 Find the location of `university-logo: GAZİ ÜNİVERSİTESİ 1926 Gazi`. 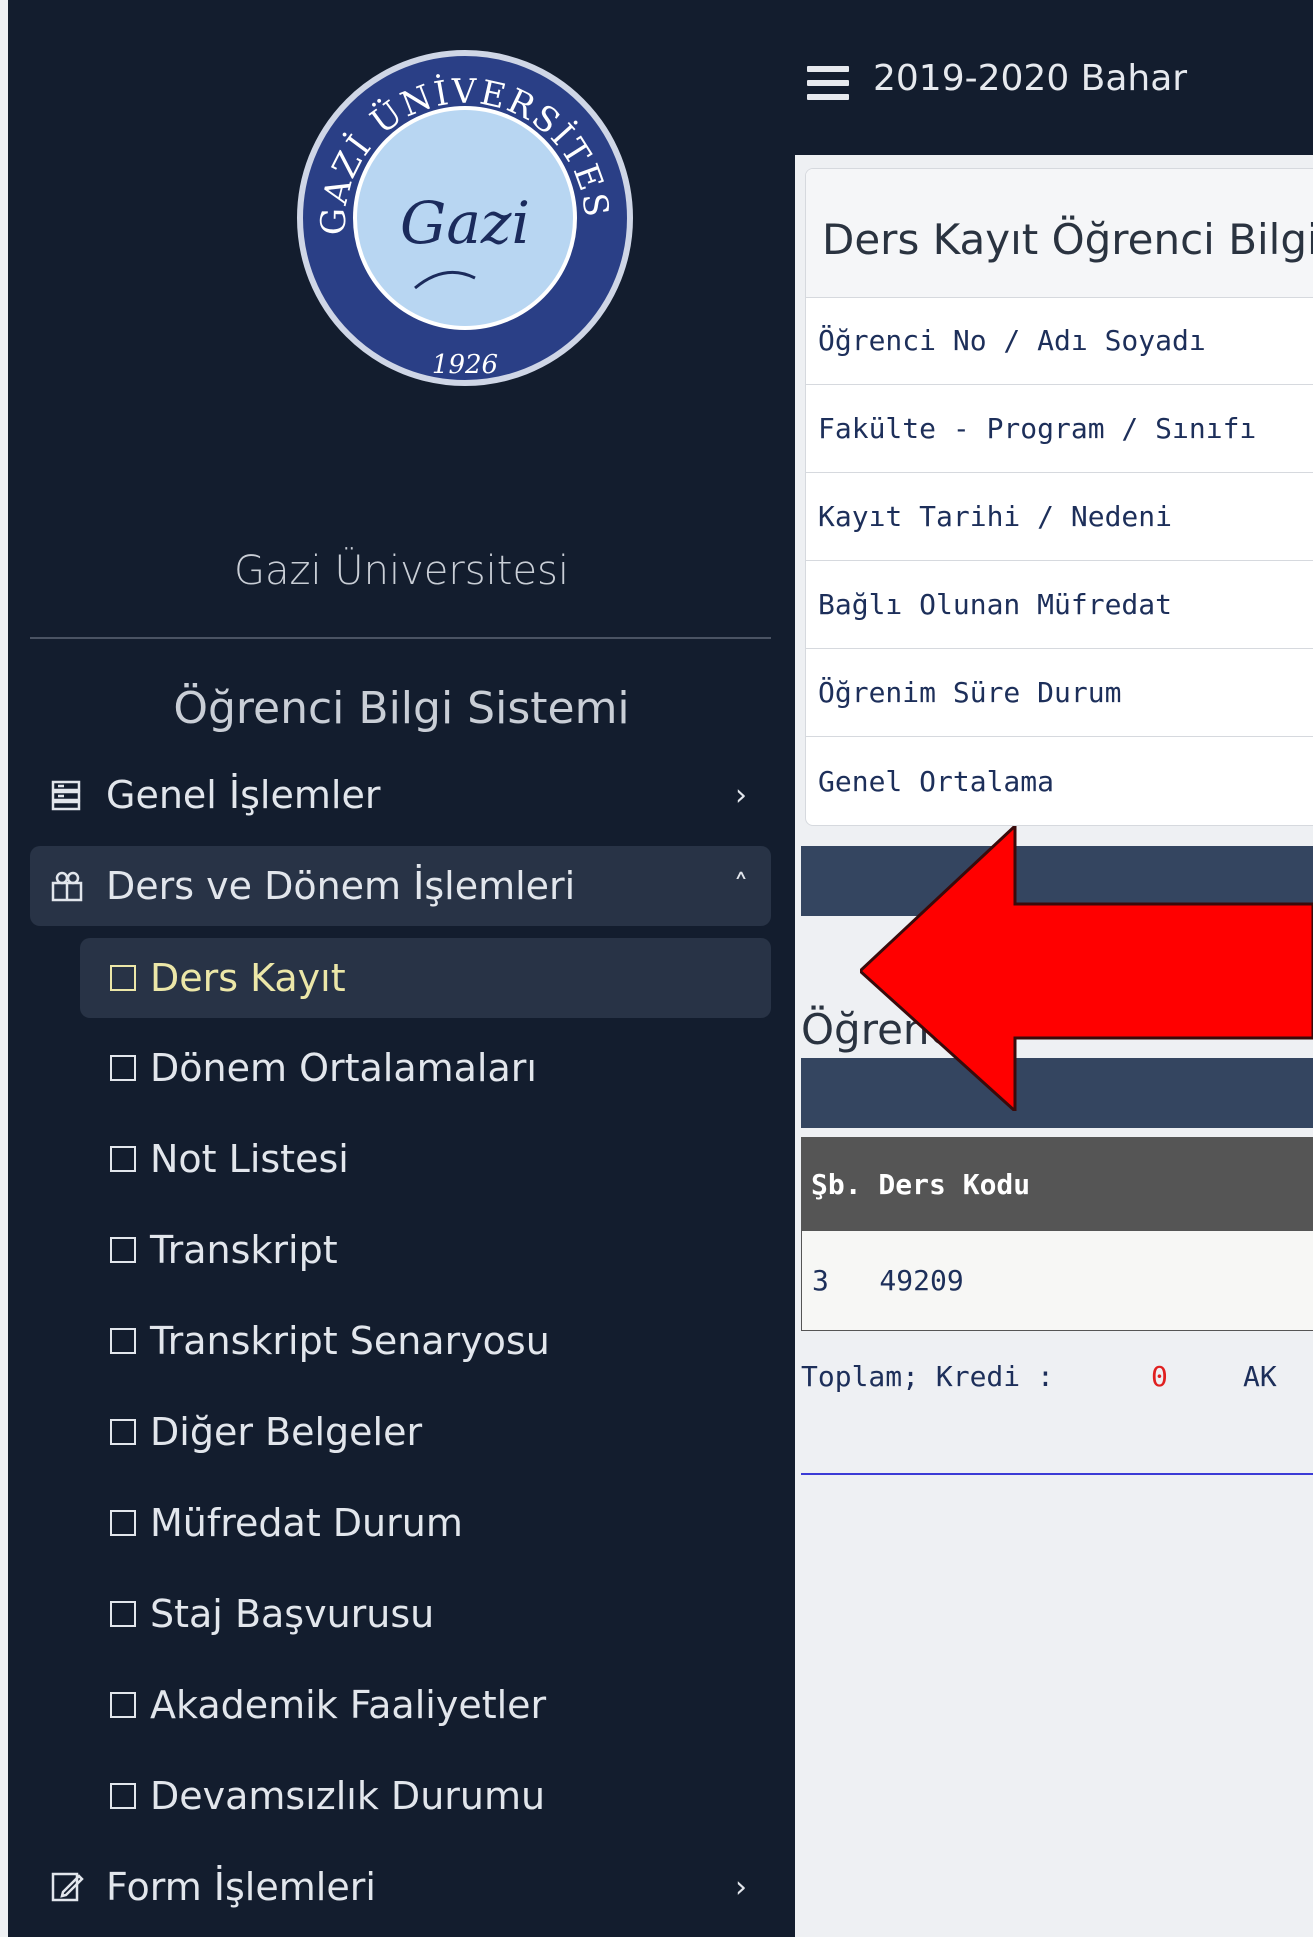

university-logo: GAZİ ÜNİVERSİTESİ 1926 Gazi is located at coordinates (461, 202).